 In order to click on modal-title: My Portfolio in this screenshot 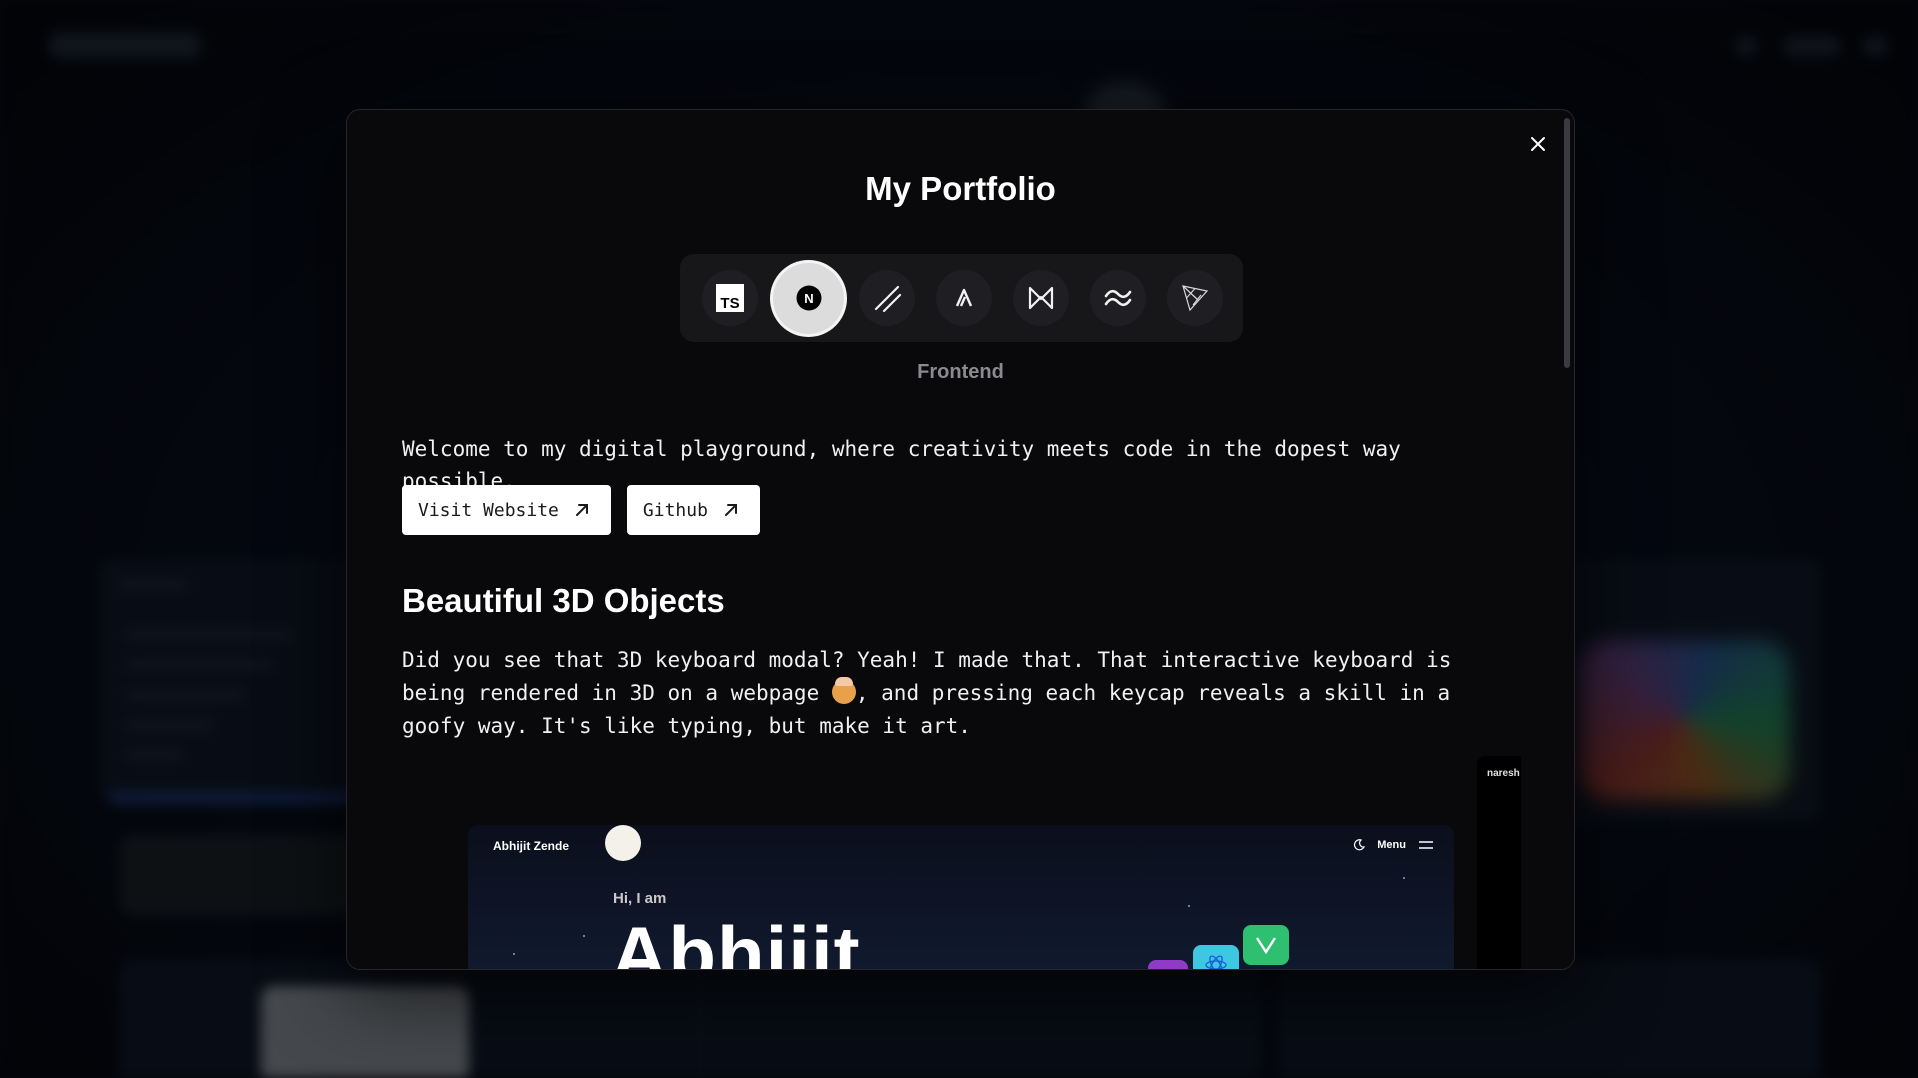, I will do `click(960, 188)`.